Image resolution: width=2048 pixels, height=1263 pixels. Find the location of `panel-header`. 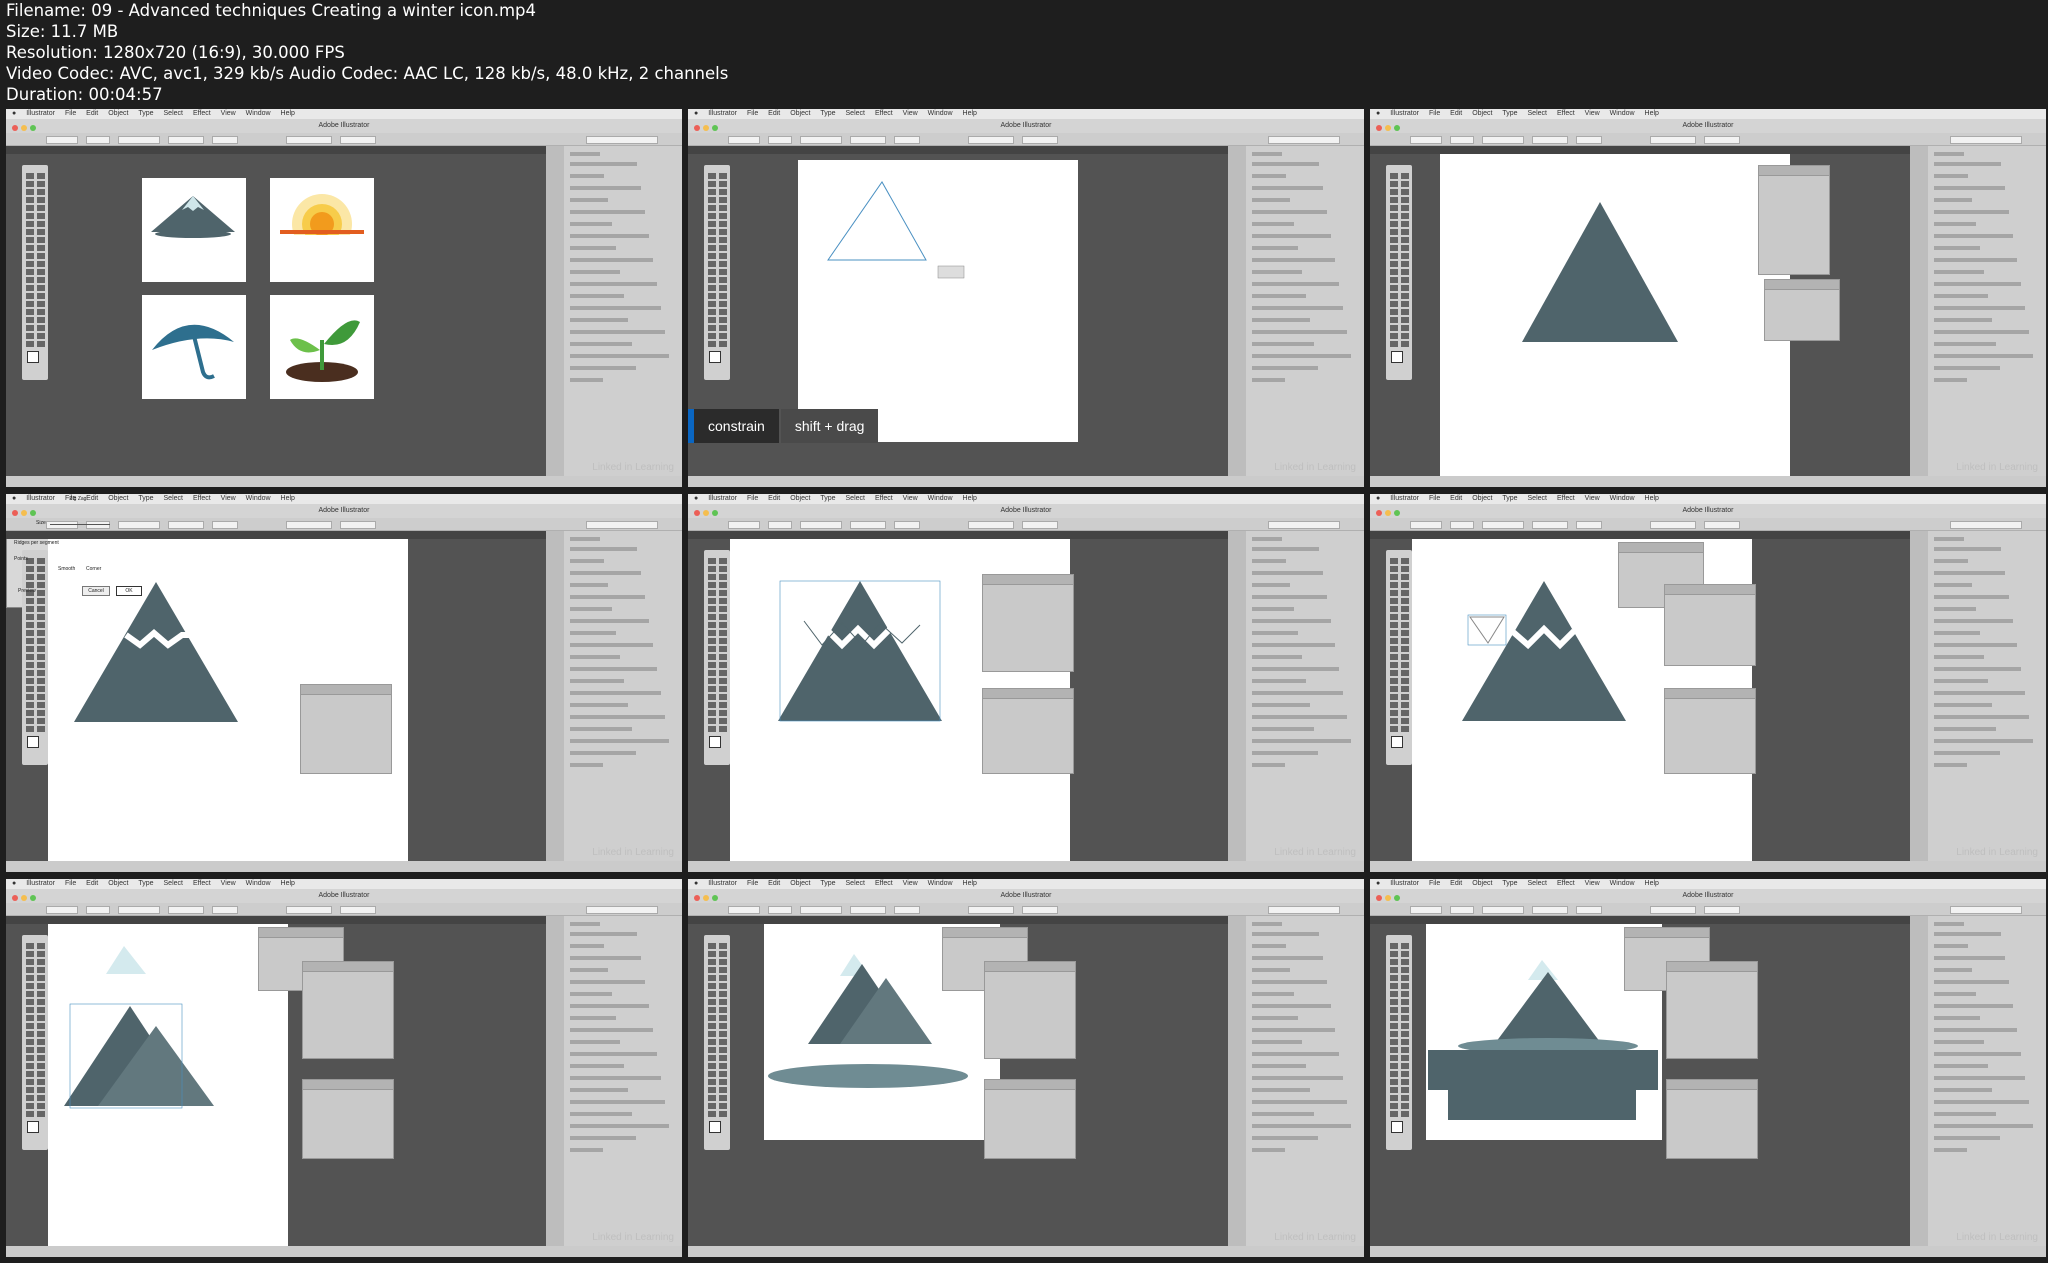

panel-header is located at coordinates (301, 933).